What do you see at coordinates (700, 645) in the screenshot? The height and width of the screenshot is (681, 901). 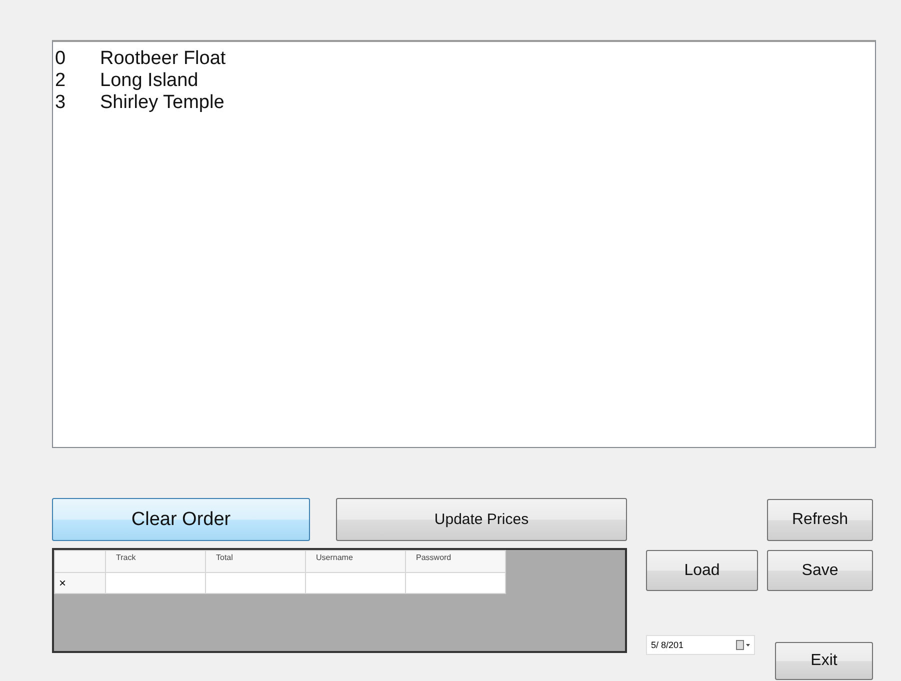 I see `date-picker: 5/ 8/201` at bounding box center [700, 645].